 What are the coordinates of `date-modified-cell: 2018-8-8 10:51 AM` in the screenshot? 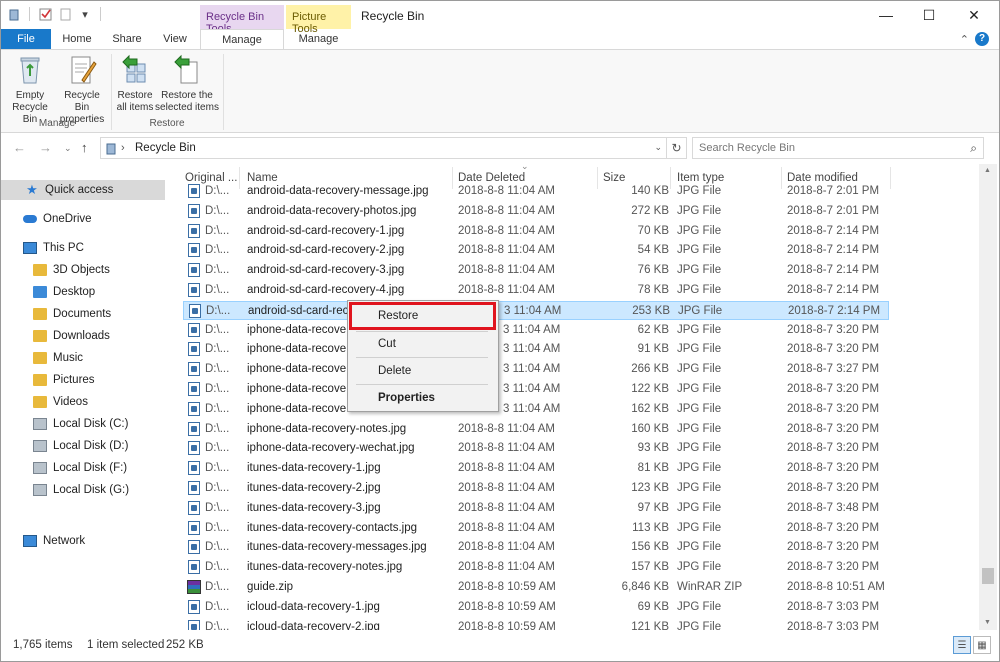 It's located at (836, 587).